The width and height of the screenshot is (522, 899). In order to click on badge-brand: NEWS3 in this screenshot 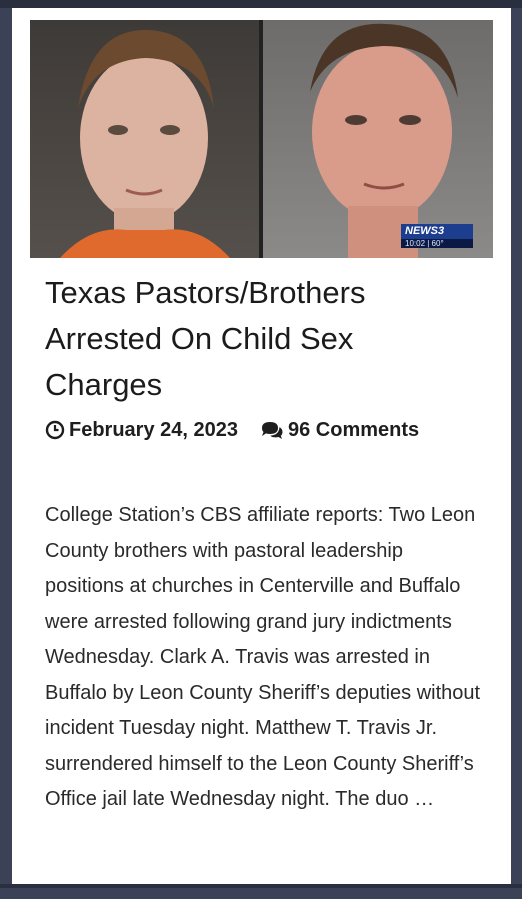, I will do `click(437, 231)`.